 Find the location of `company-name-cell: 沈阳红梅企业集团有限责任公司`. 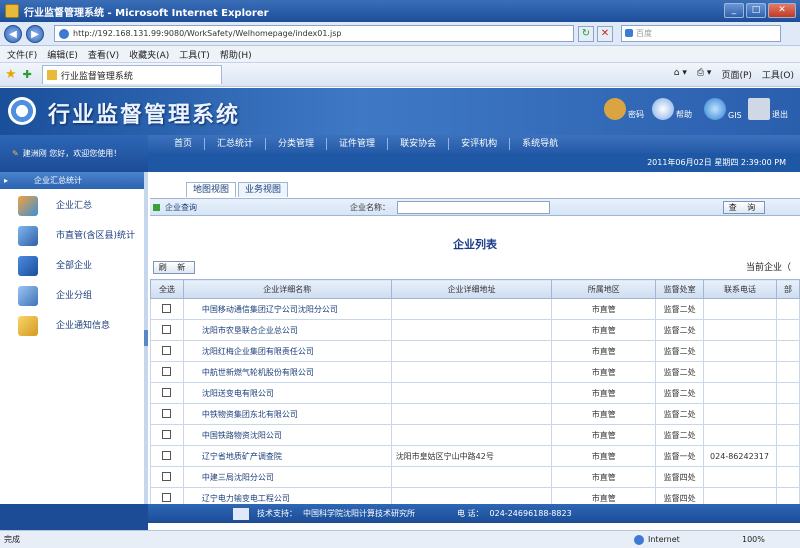

company-name-cell: 沈阳红梅企业集团有限责任公司 is located at coordinates (287, 351).